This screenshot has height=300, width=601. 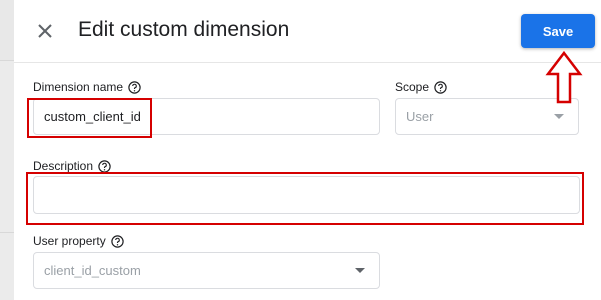 I want to click on description-label: Description, so click(x=63, y=166).